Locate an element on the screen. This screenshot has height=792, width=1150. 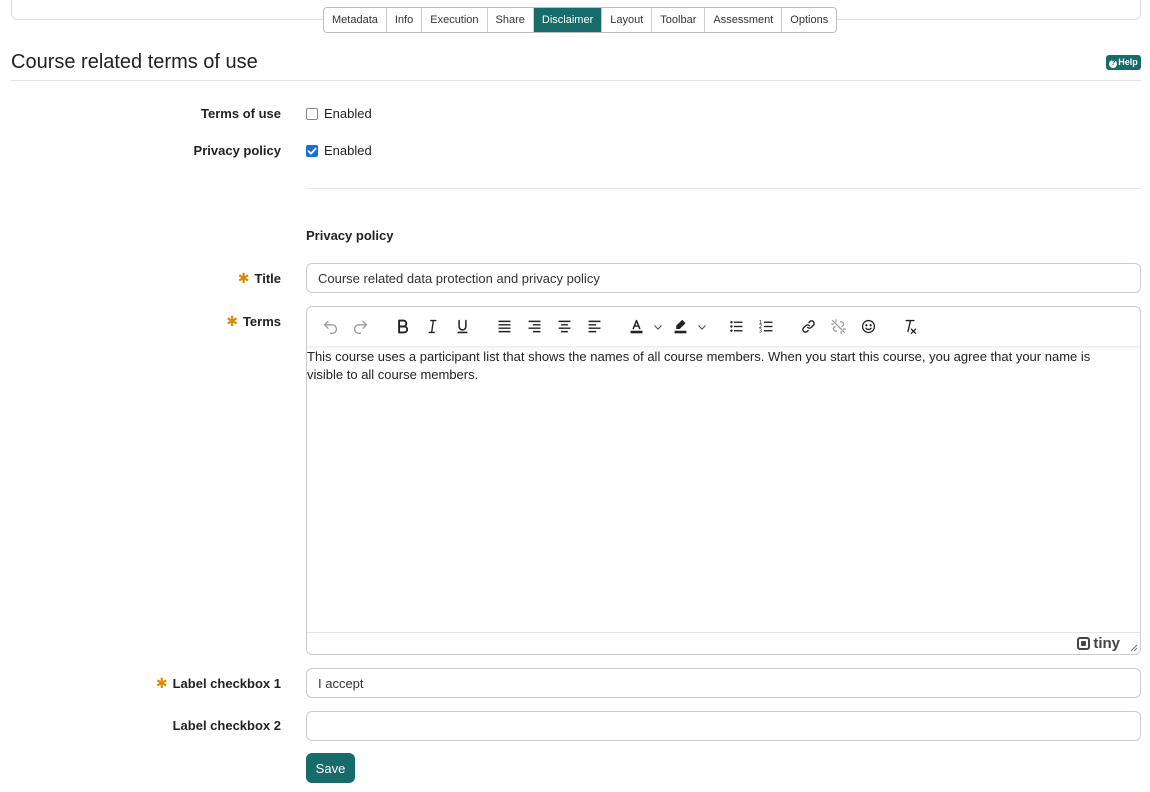
text-color-dropdown is located at coordinates (658, 327).